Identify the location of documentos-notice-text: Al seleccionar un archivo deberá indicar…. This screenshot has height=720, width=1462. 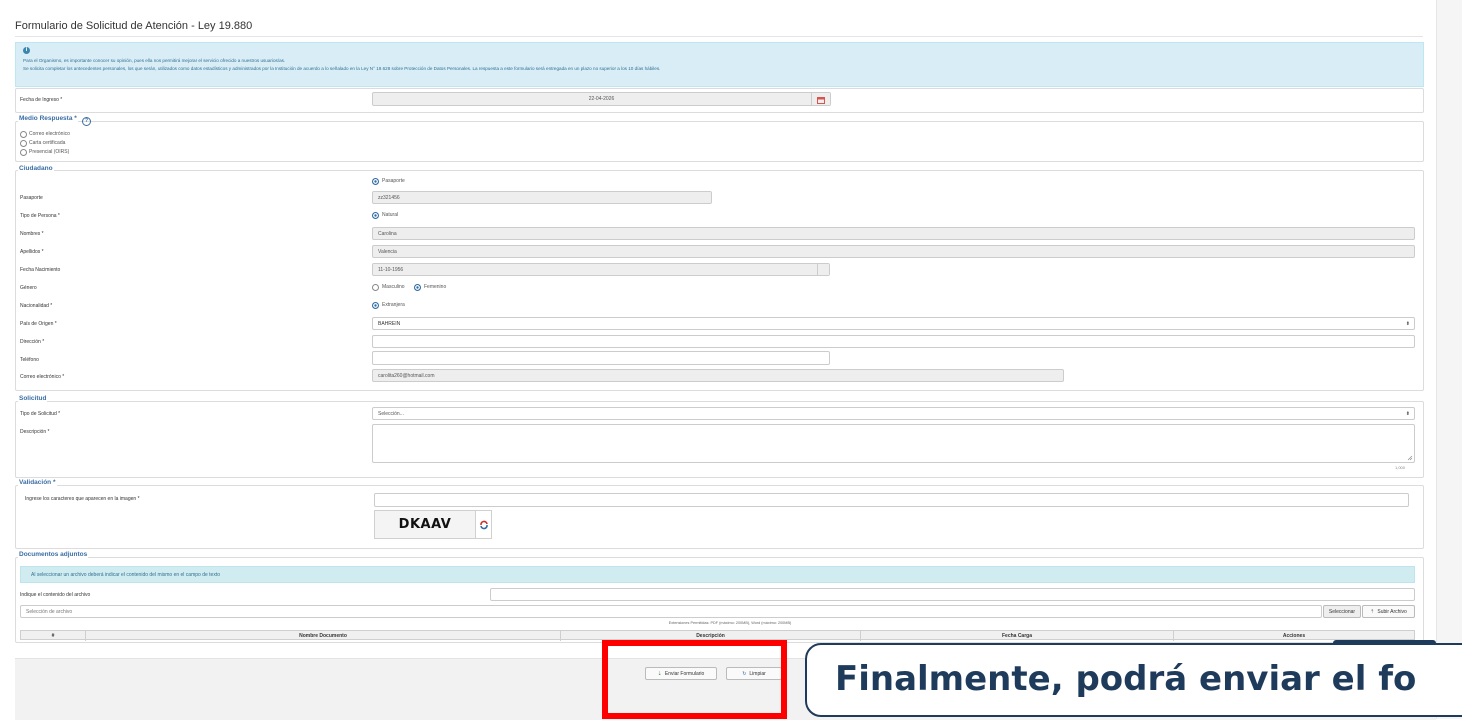
(125, 575).